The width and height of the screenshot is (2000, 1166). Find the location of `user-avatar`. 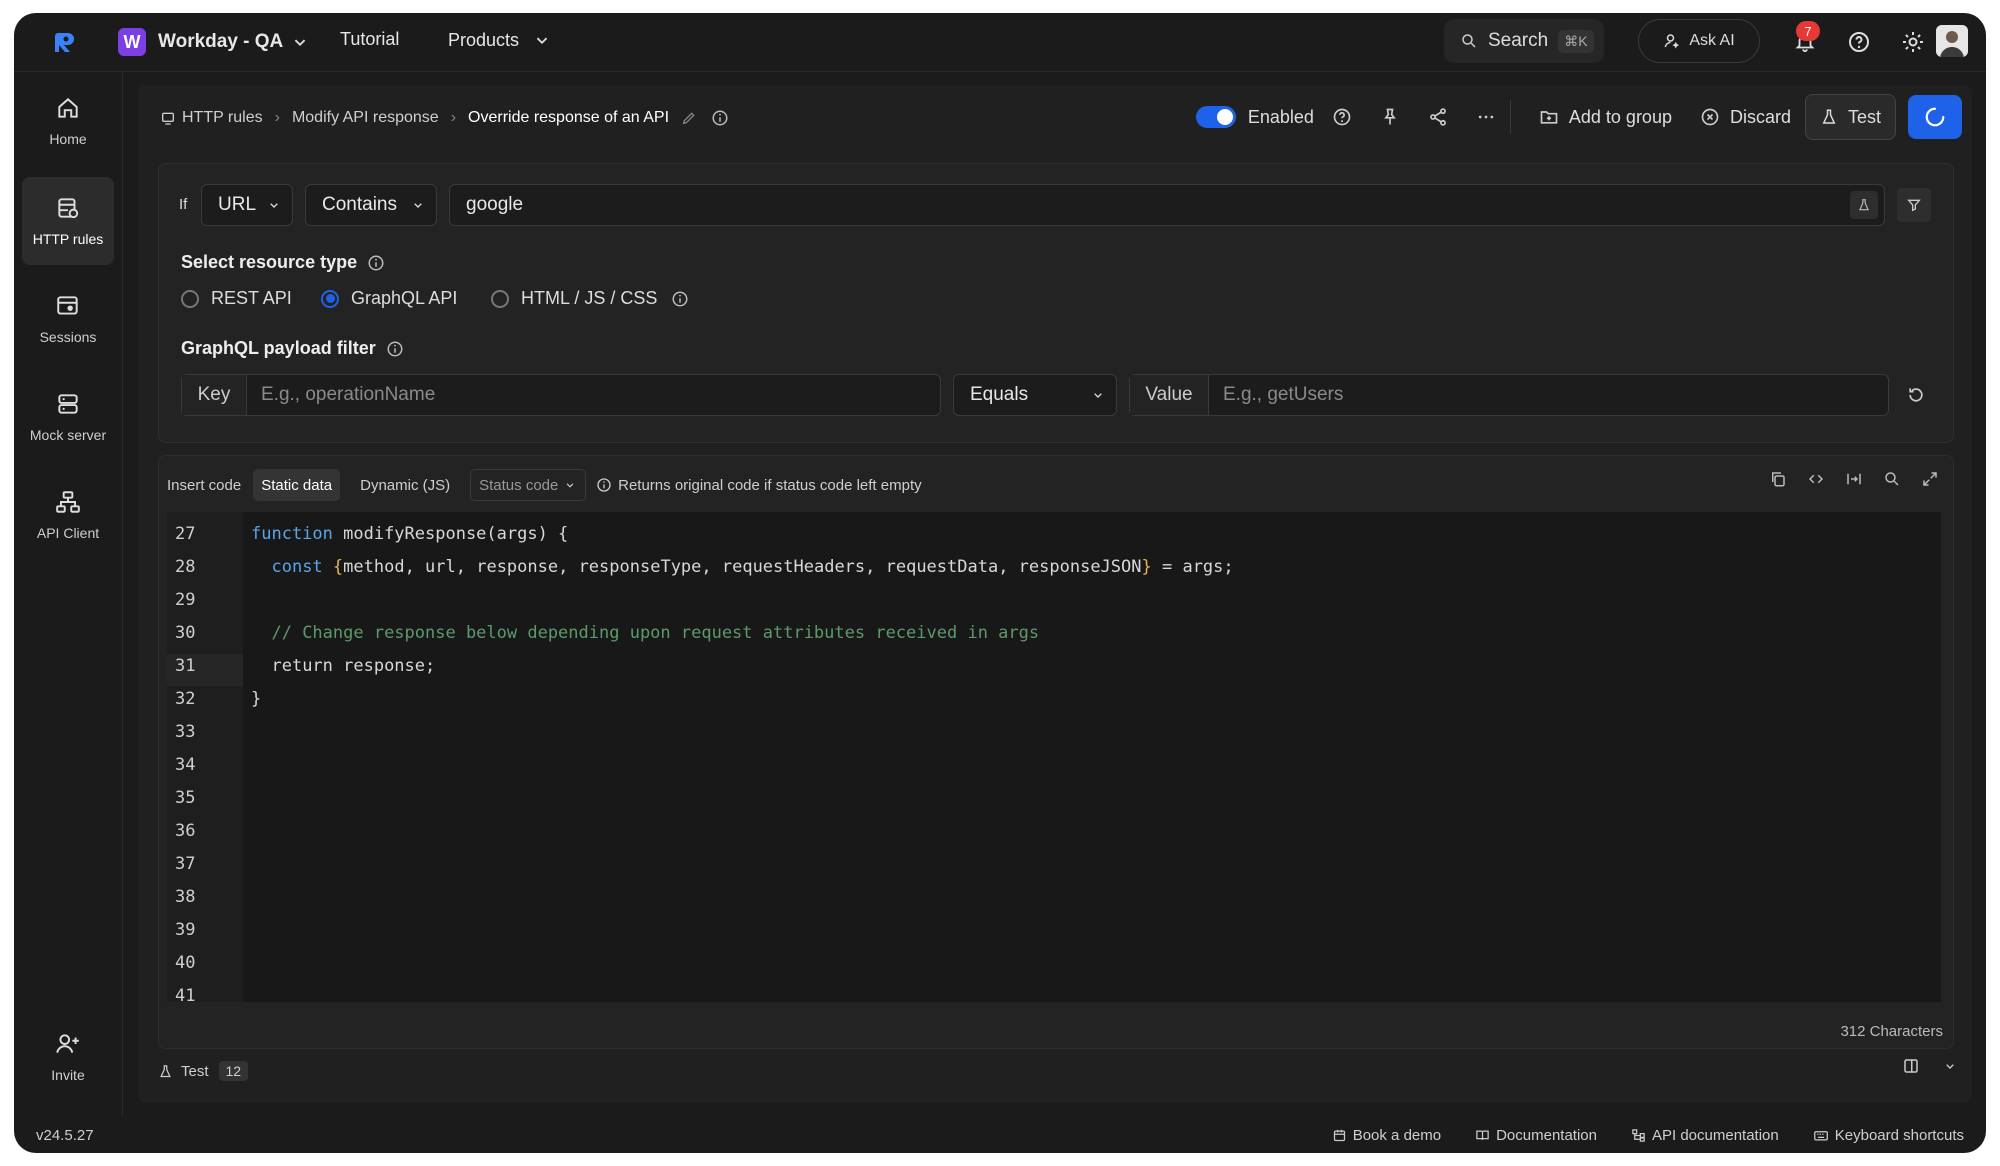

user-avatar is located at coordinates (1952, 41).